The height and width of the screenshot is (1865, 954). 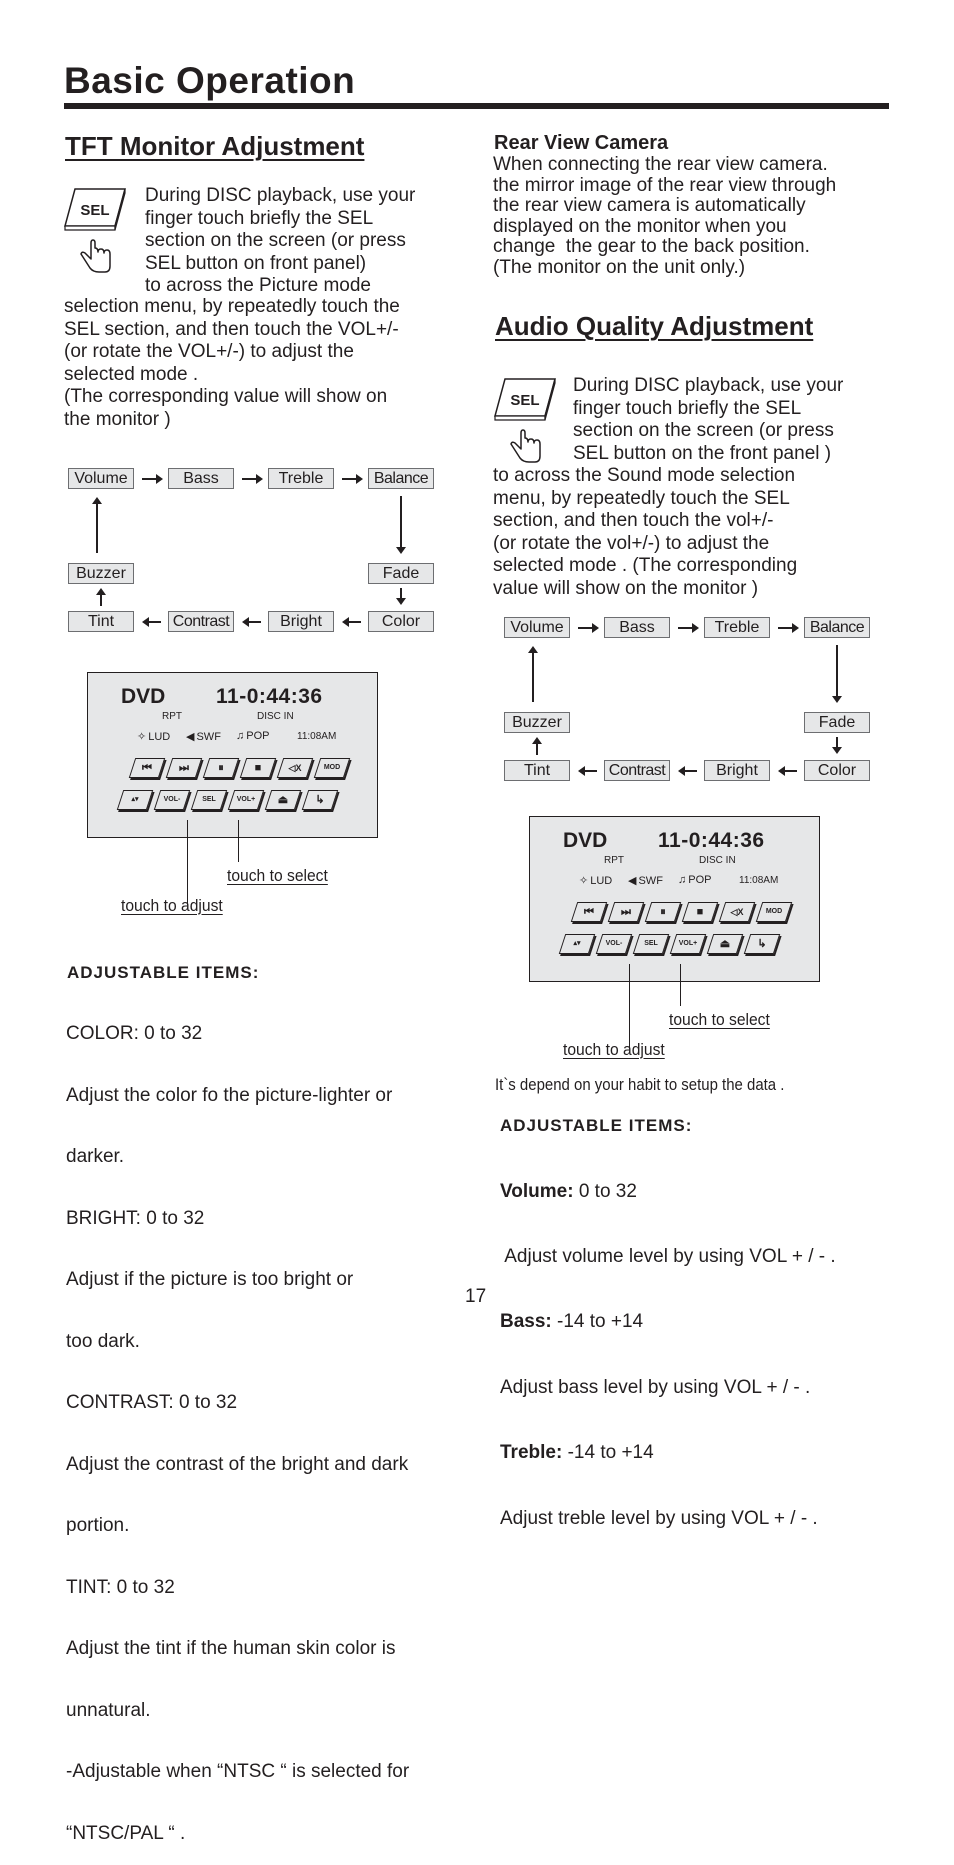 What do you see at coordinates (577, 1453) in the screenshot?
I see `item-range-treble: Treble: -14 to +14` at bounding box center [577, 1453].